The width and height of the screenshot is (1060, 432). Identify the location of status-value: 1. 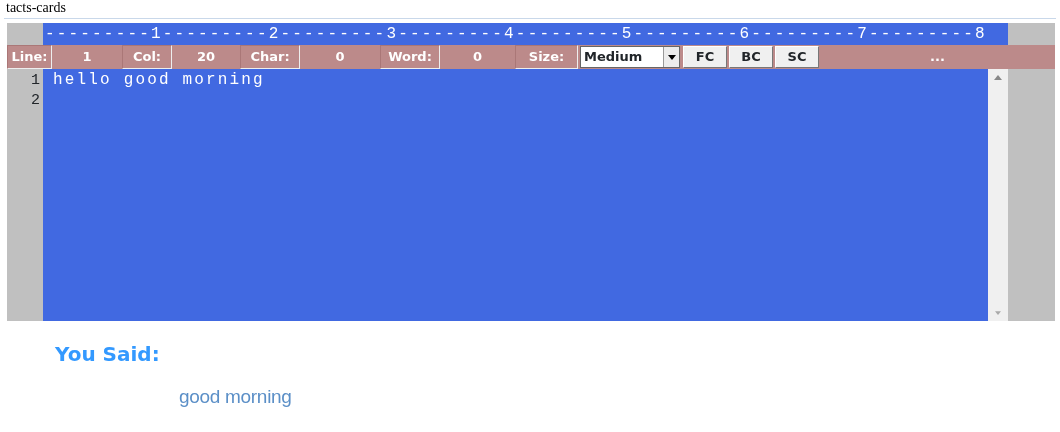
(87, 57).